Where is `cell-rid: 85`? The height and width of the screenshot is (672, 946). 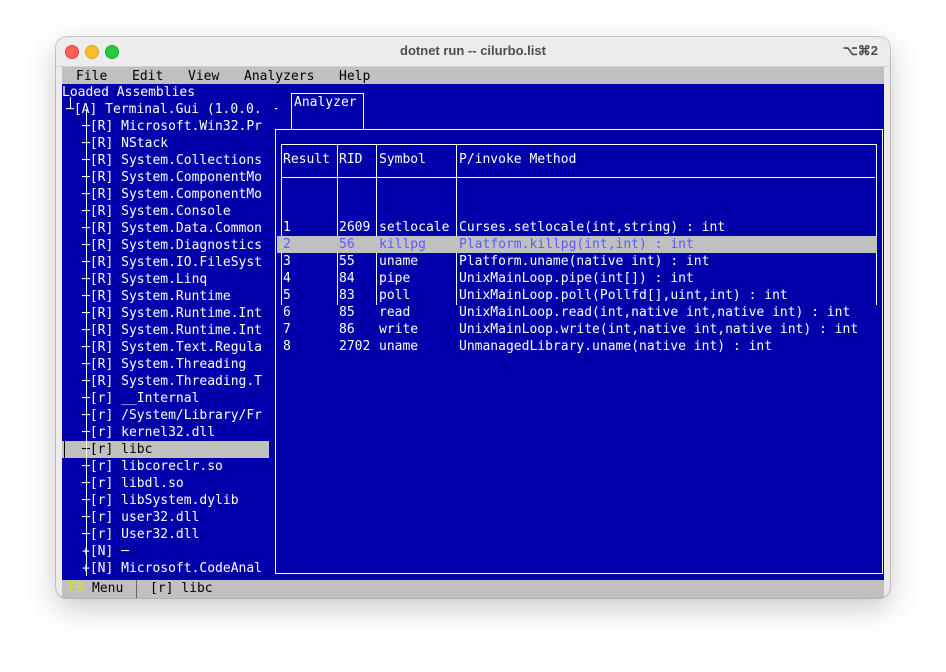 cell-rid: 85 is located at coordinates (347, 312).